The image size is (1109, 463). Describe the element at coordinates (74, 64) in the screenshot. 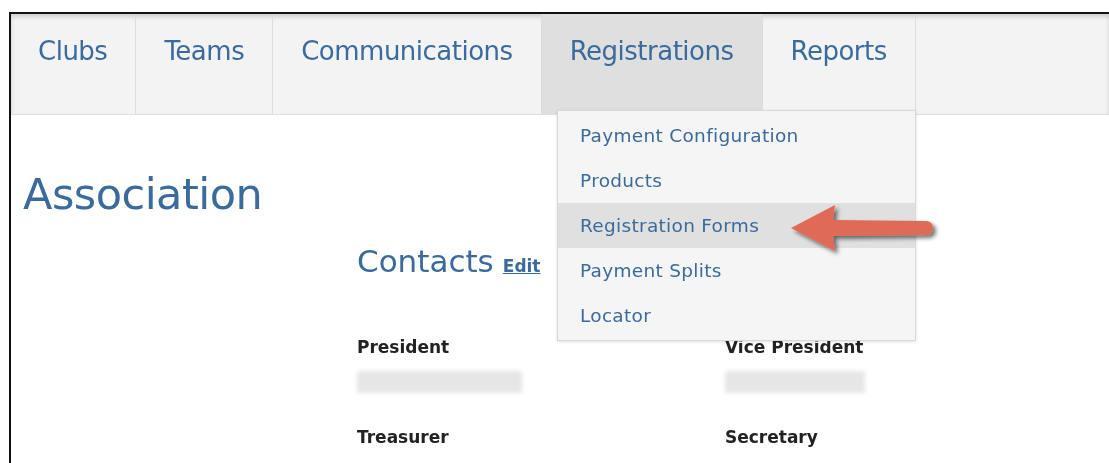

I see `nav-tab: Clubs` at that location.